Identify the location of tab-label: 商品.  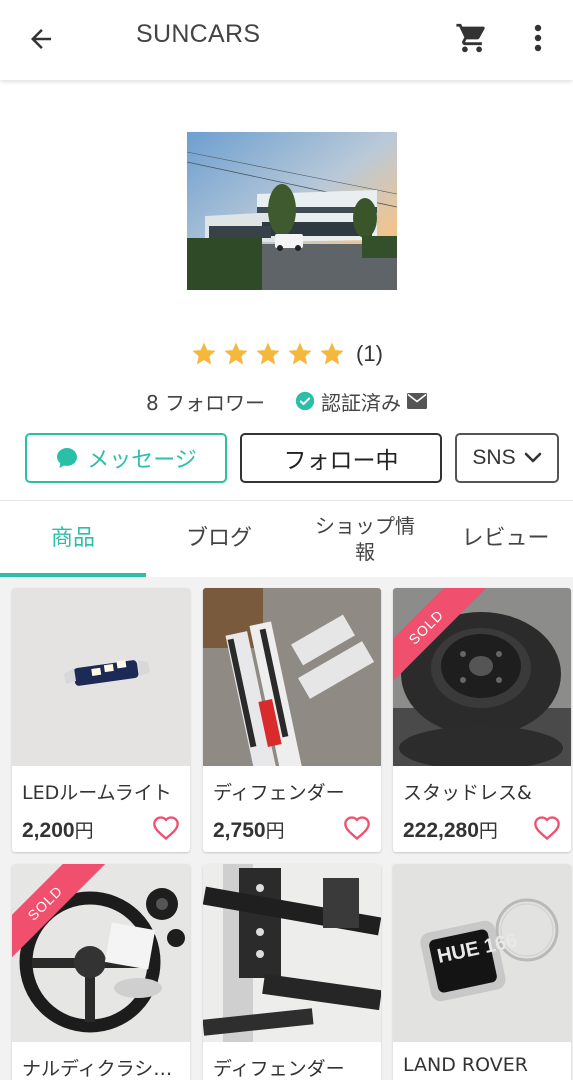
(72, 538).